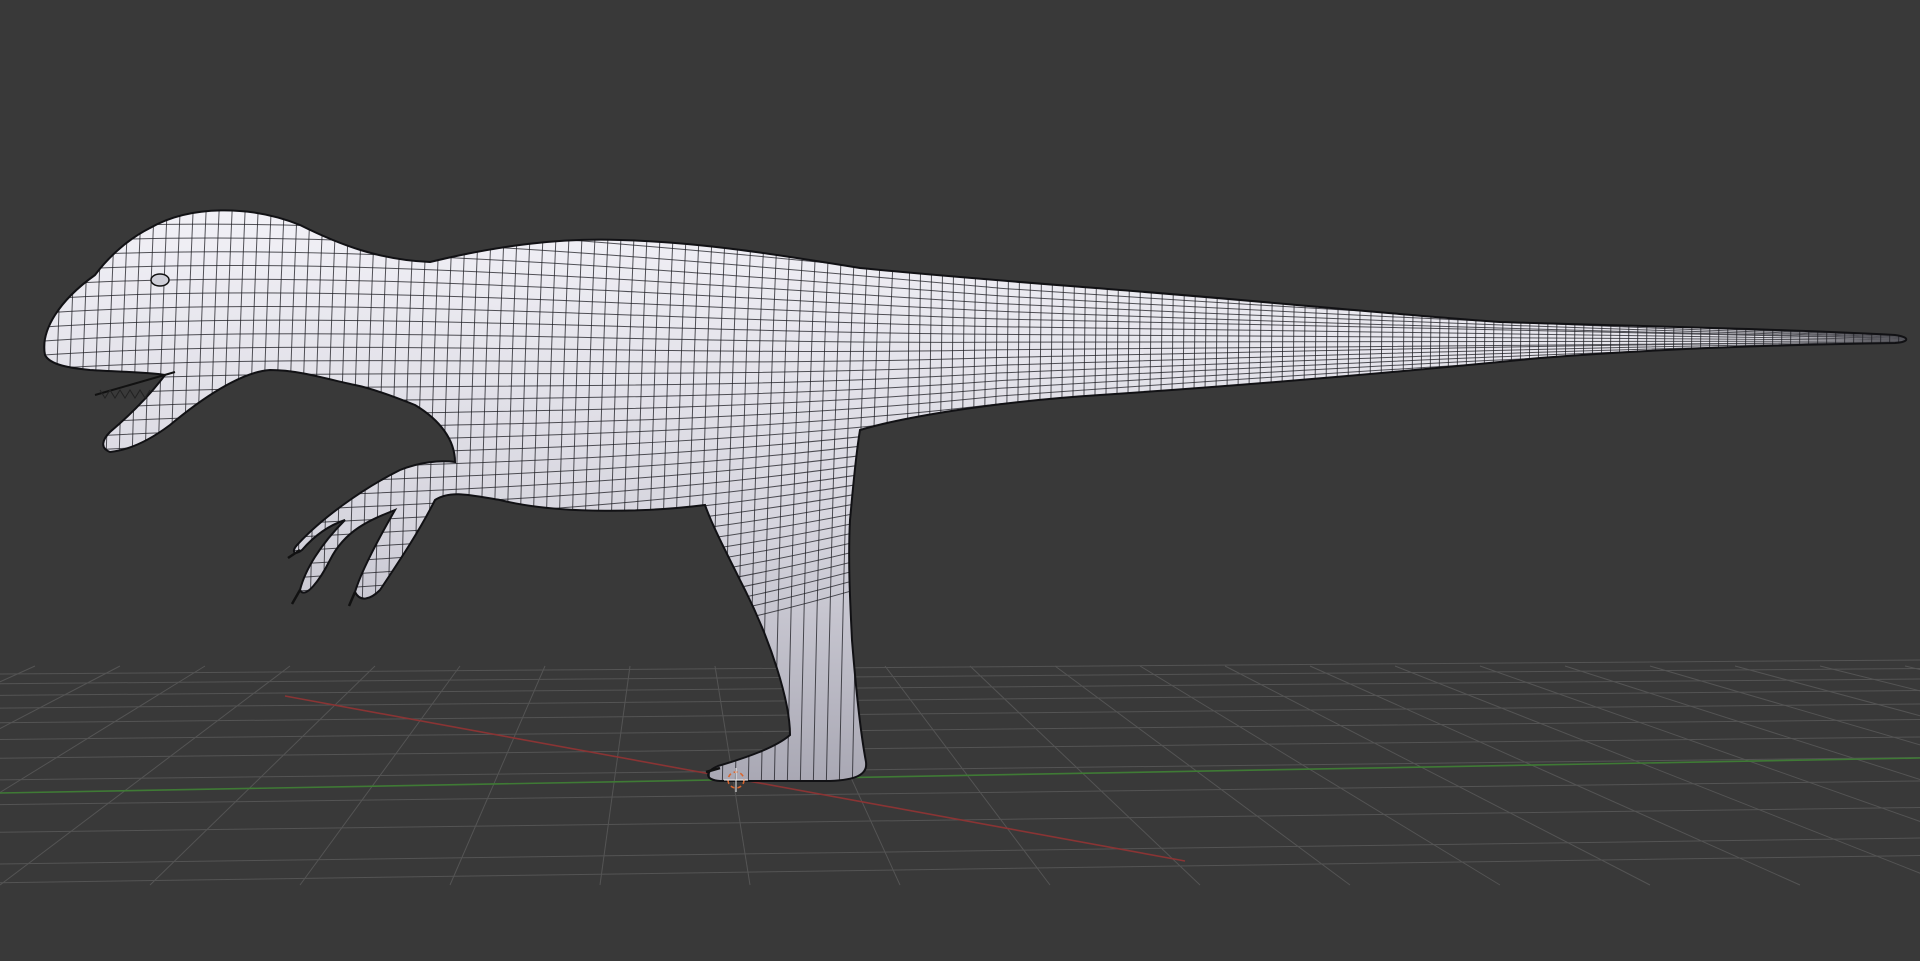 Image resolution: width=1920 pixels, height=961 pixels. I want to click on eye, so click(160, 280).